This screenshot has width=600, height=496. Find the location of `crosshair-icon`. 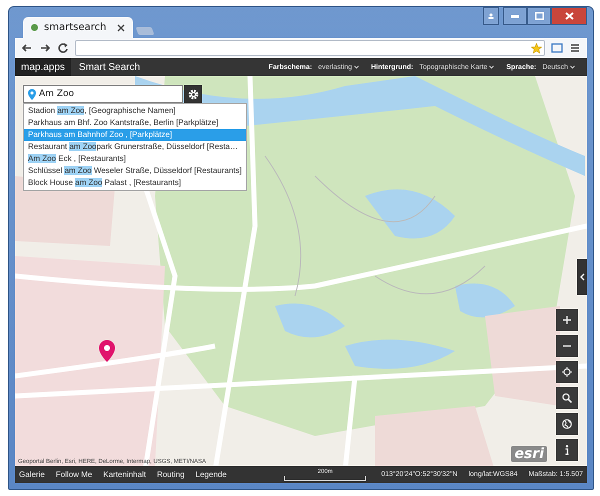

crosshair-icon is located at coordinates (567, 372).